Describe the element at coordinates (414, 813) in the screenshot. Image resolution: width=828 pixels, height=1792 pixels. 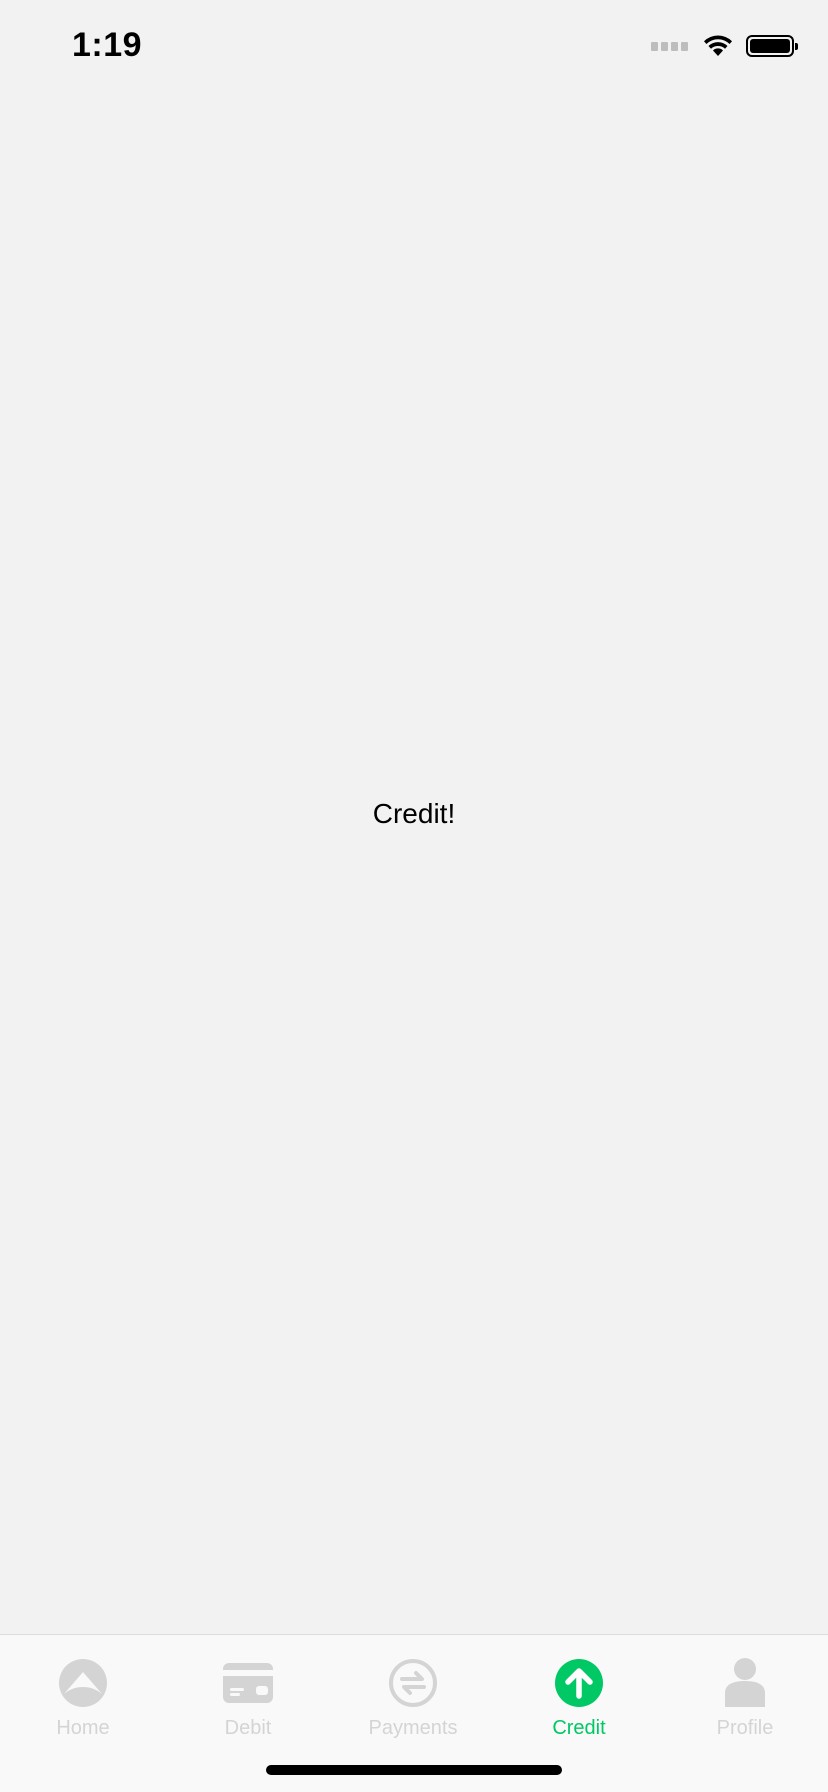
I see `screen-label: Credit!` at that location.